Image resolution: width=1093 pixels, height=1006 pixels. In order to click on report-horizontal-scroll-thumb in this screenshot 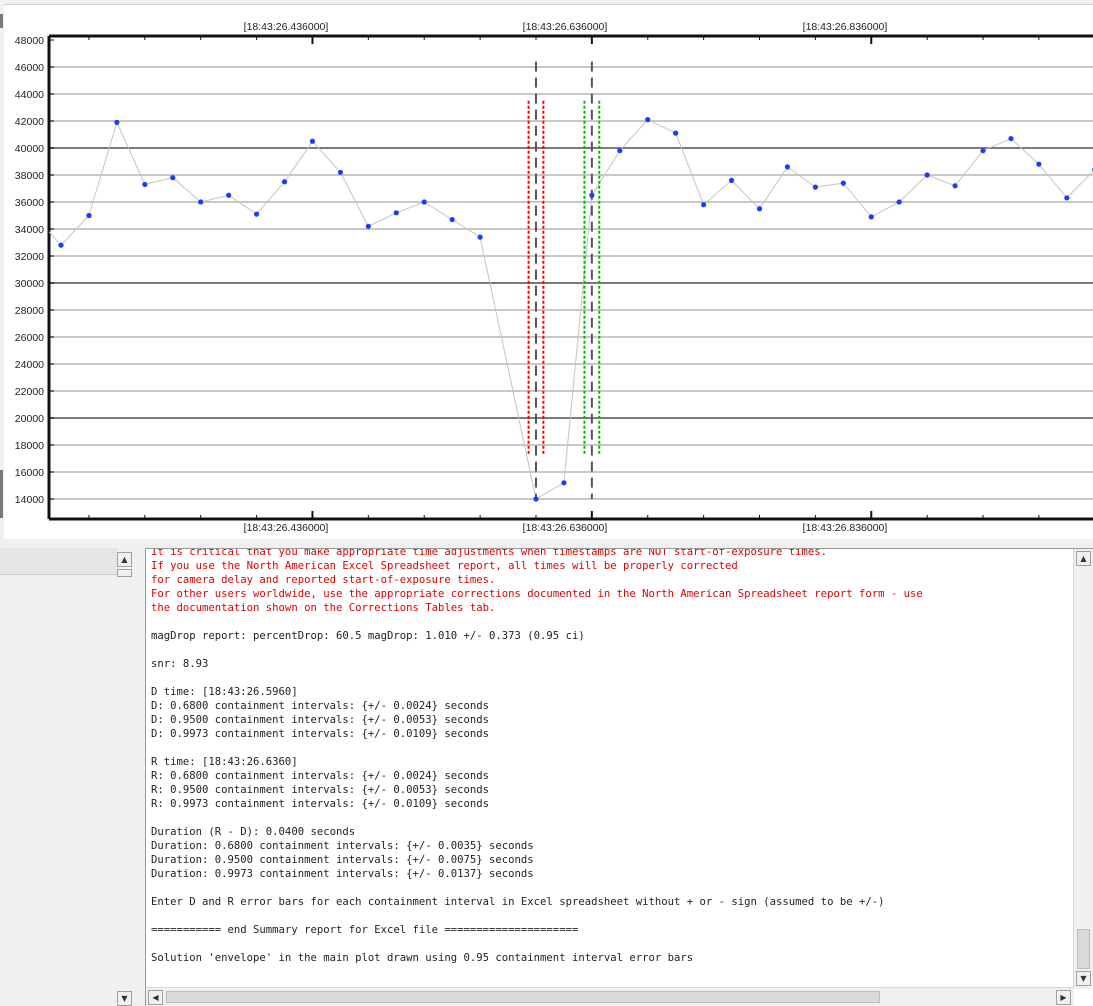, I will do `click(523, 997)`.